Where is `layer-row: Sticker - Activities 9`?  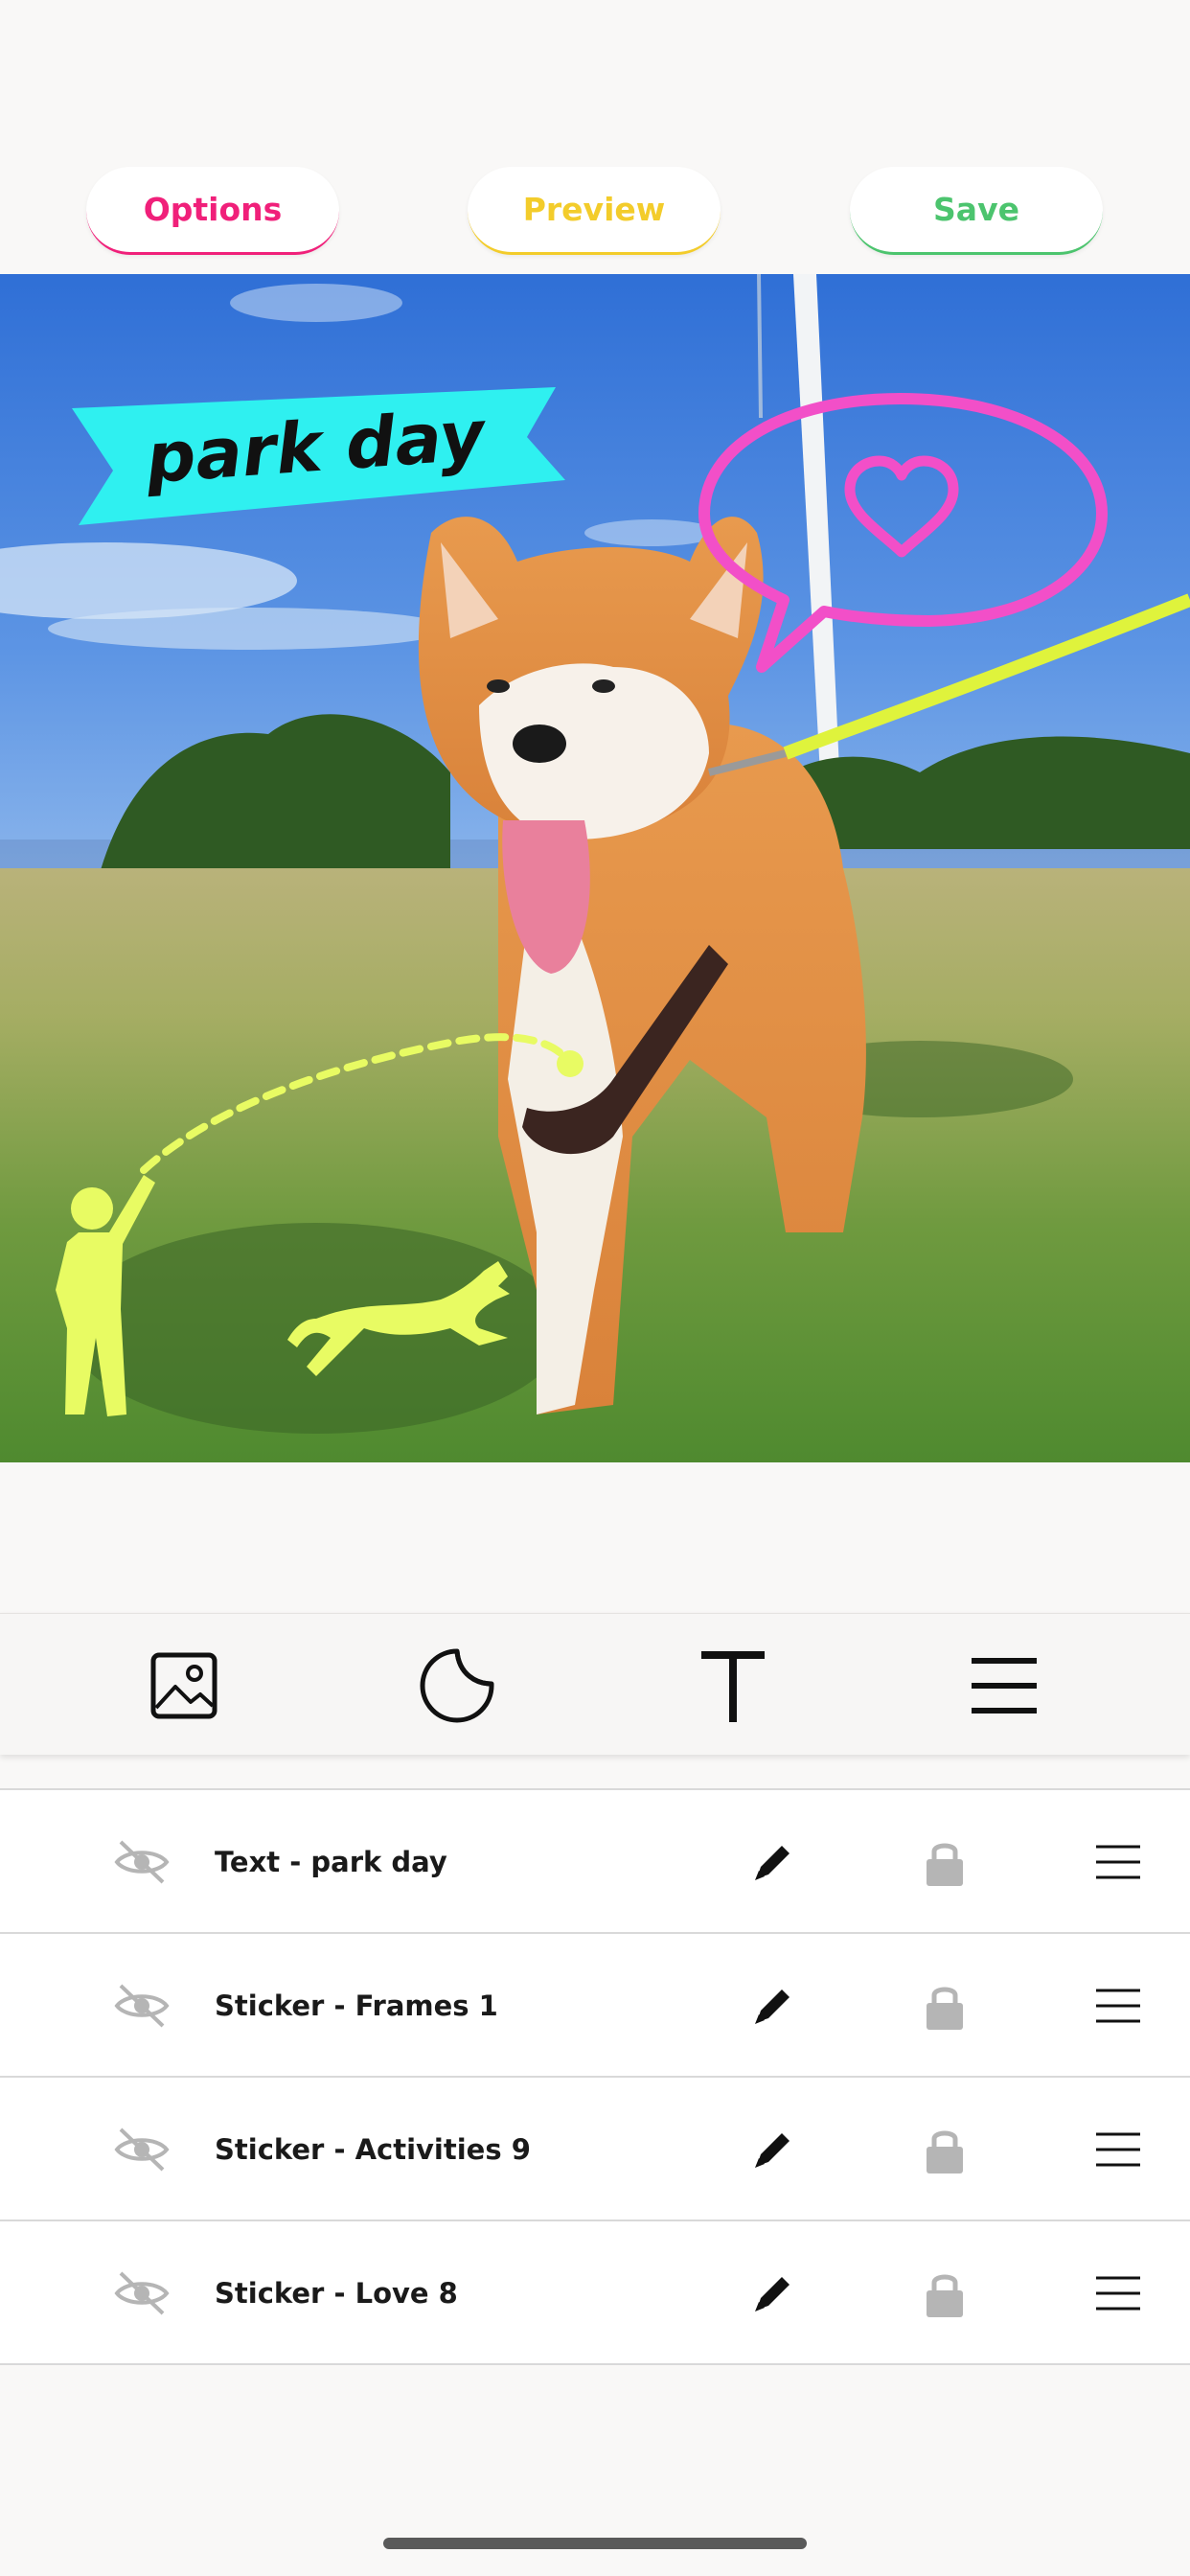
layer-row: Sticker - Activities 9 is located at coordinates (595, 2149).